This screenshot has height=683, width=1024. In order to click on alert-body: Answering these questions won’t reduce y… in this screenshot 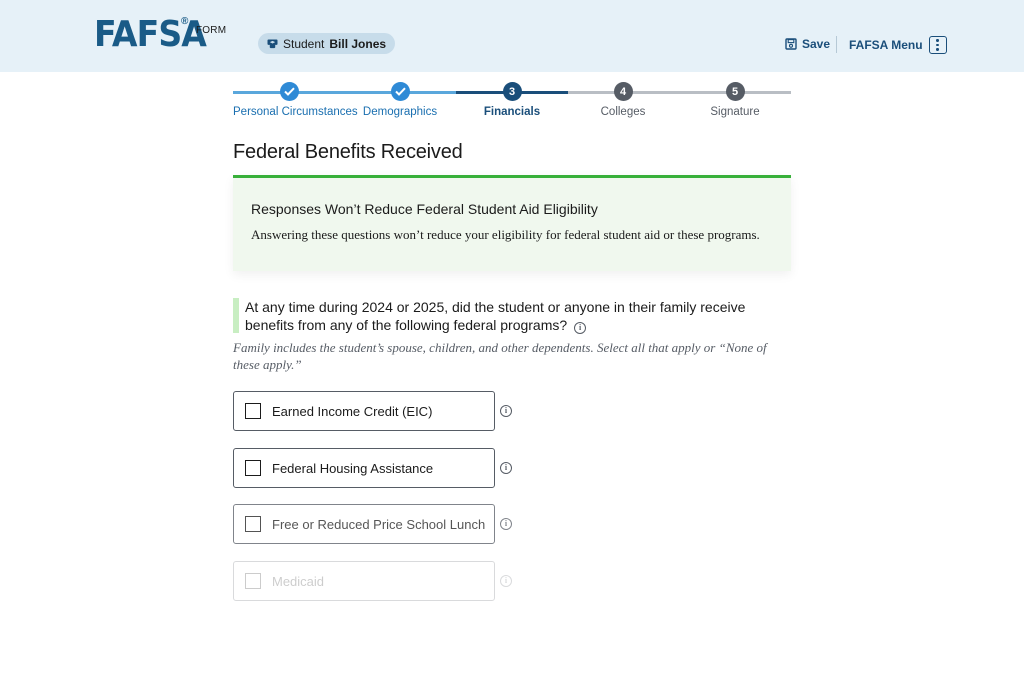, I will do `click(505, 234)`.